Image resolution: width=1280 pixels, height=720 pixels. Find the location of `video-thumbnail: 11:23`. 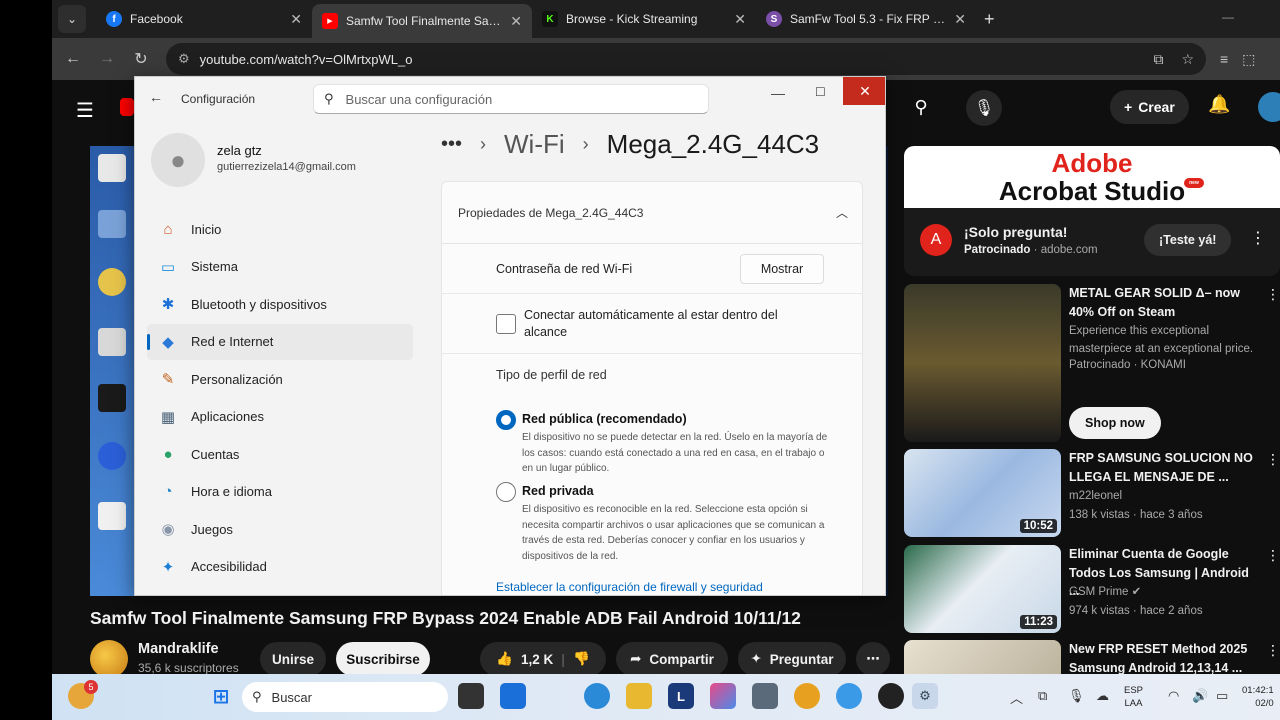

video-thumbnail: 11:23 is located at coordinates (982, 589).